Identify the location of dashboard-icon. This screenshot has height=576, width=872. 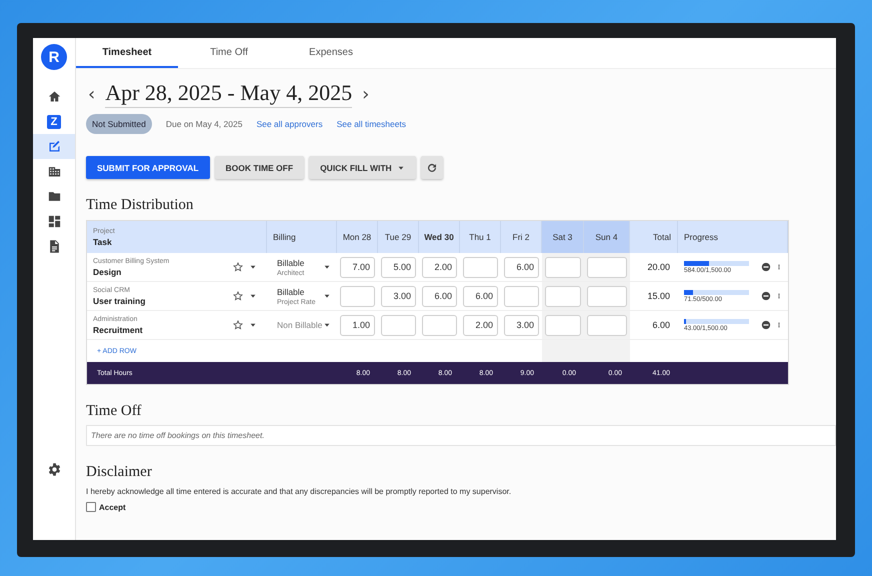
(54, 221).